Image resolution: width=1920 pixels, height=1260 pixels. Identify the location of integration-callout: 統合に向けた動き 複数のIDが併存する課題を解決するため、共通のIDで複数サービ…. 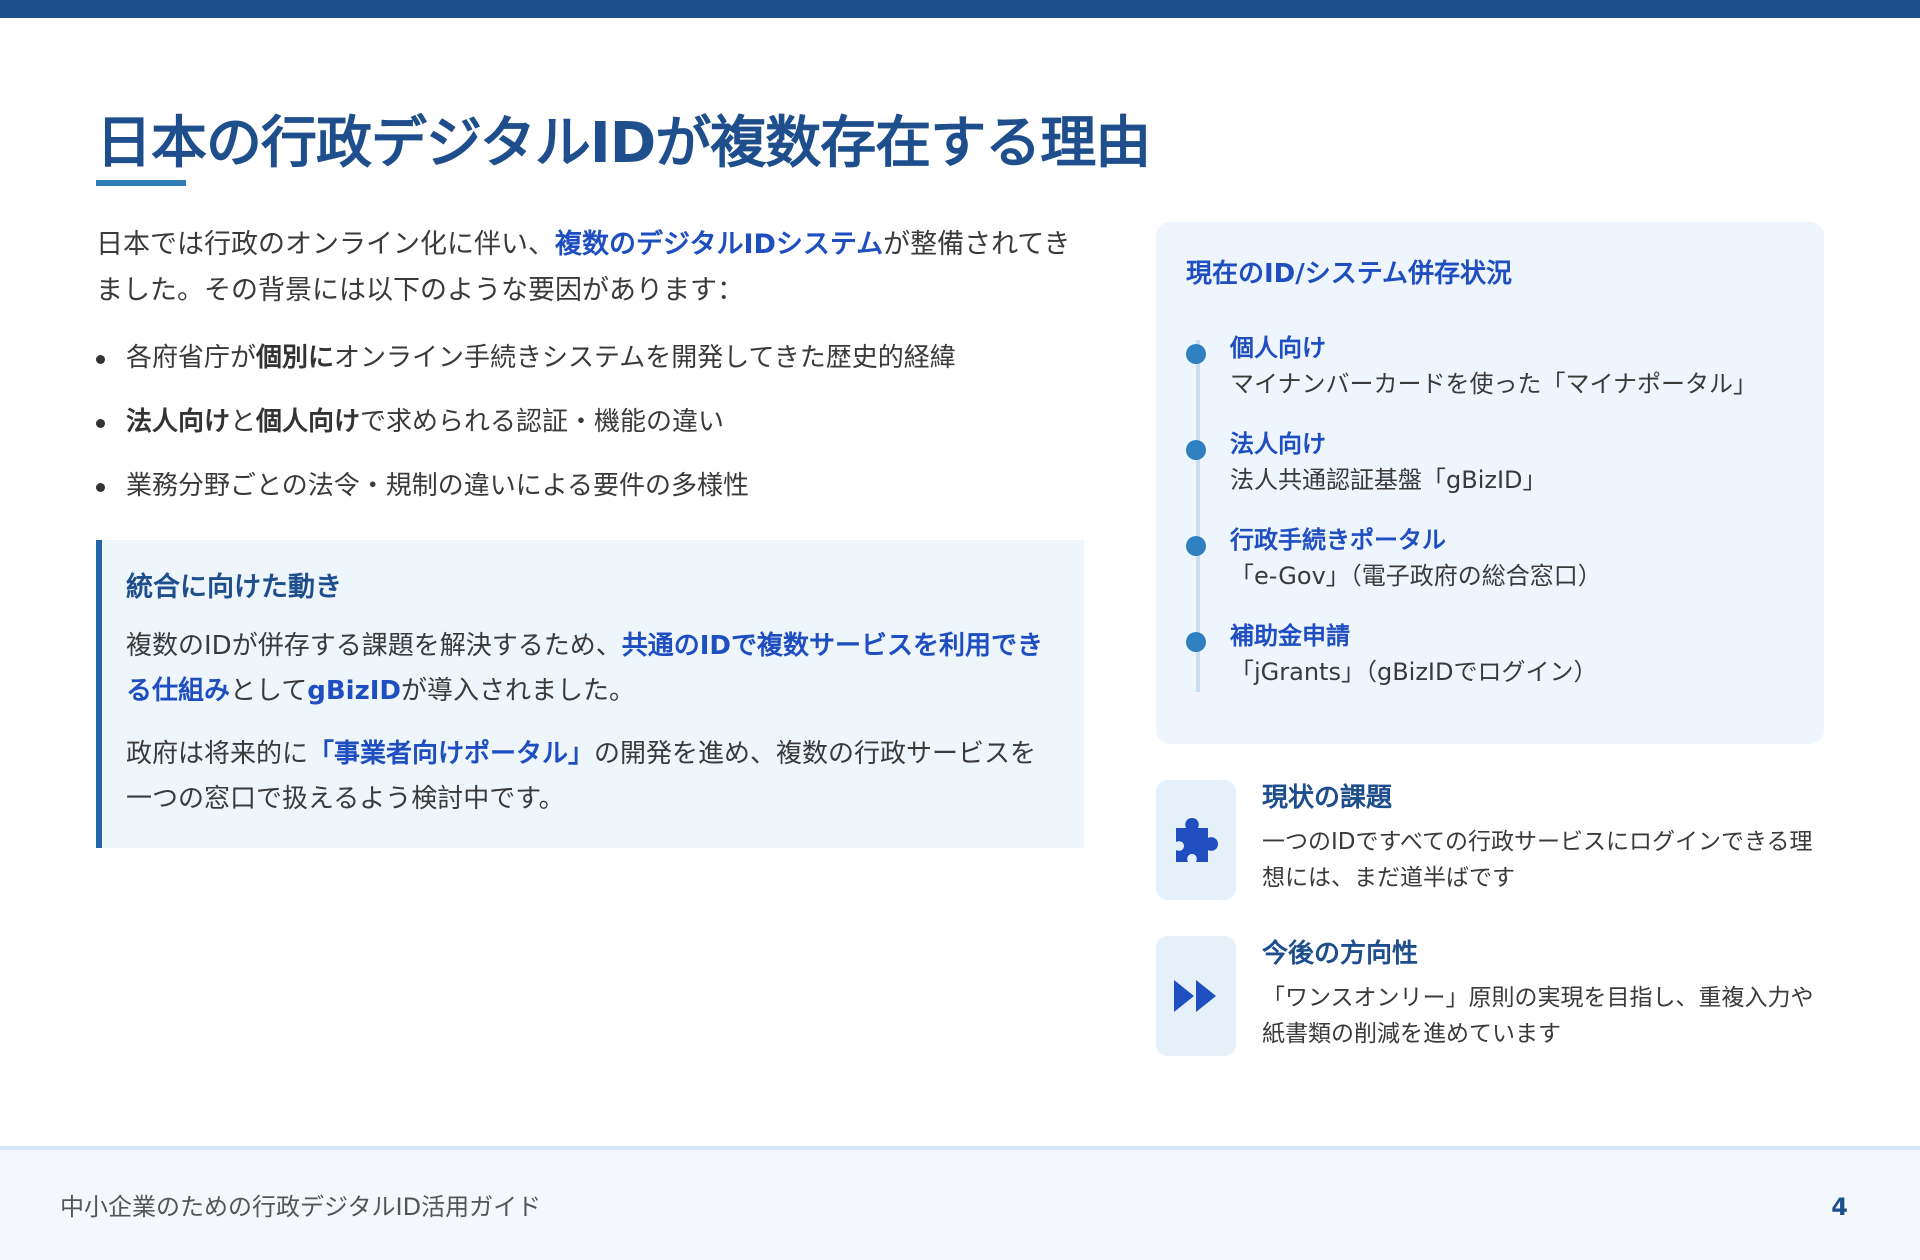
(590, 694).